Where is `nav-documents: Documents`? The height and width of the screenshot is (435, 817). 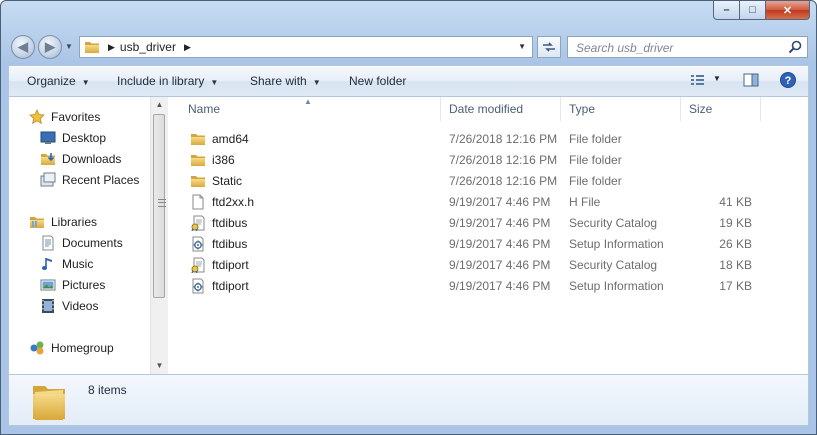
nav-documents: Documents is located at coordinates (81, 243).